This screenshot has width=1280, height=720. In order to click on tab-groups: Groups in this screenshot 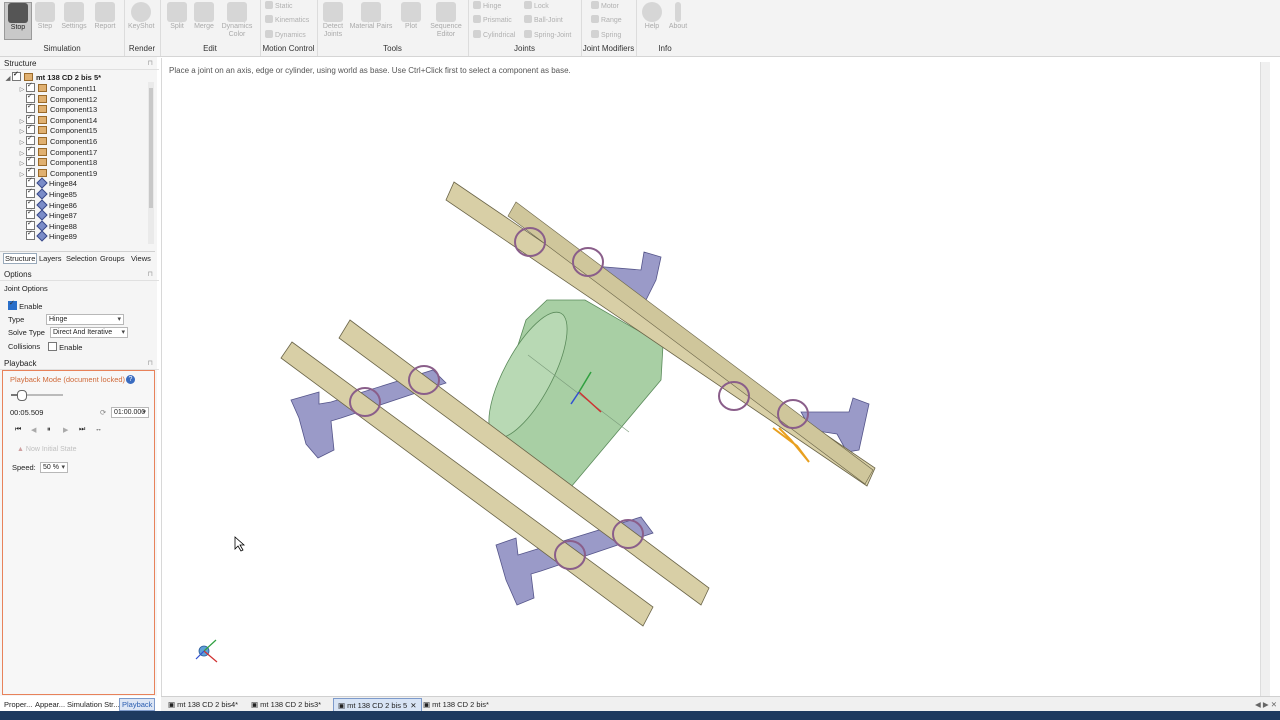, I will do `click(112, 258)`.